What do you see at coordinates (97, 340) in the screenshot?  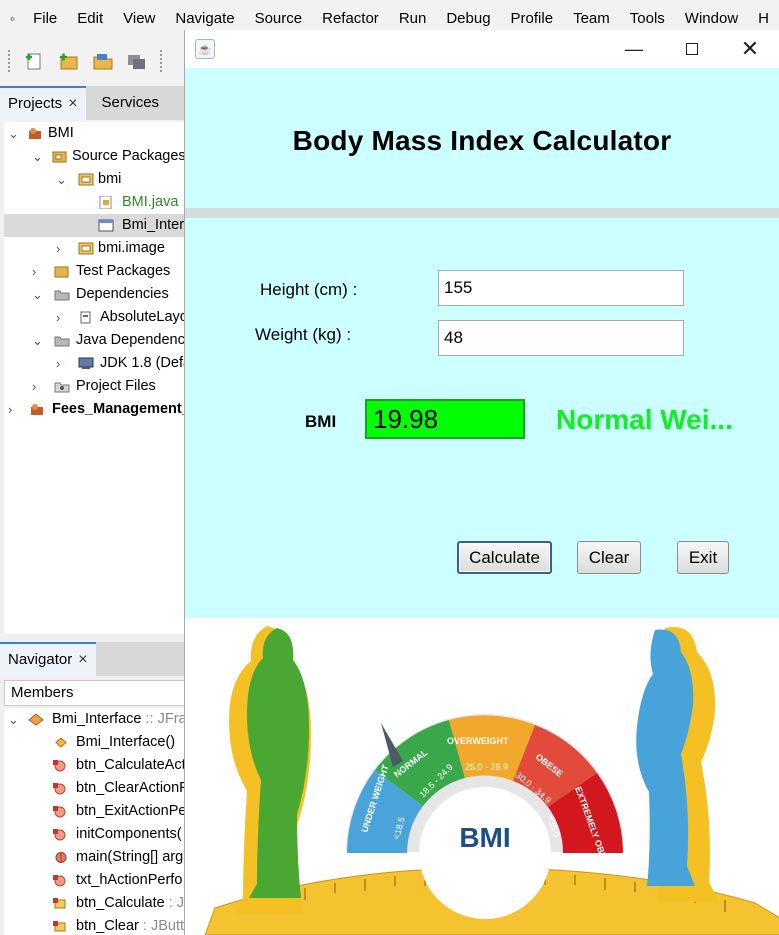 I see `tree-item-java-dependencies: ⌄ Java Dependenc` at bounding box center [97, 340].